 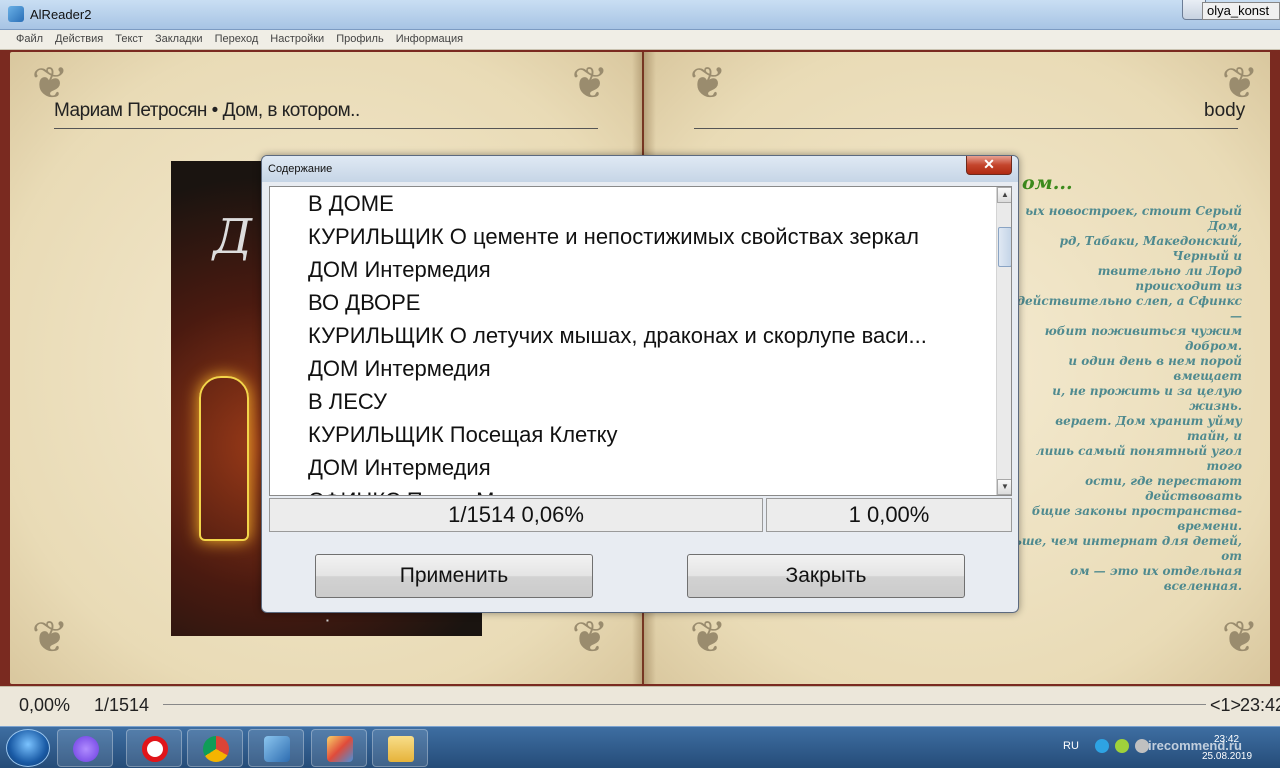 What do you see at coordinates (640, 169) in the screenshot?
I see `dialog-titlebar: Содержание ✕` at bounding box center [640, 169].